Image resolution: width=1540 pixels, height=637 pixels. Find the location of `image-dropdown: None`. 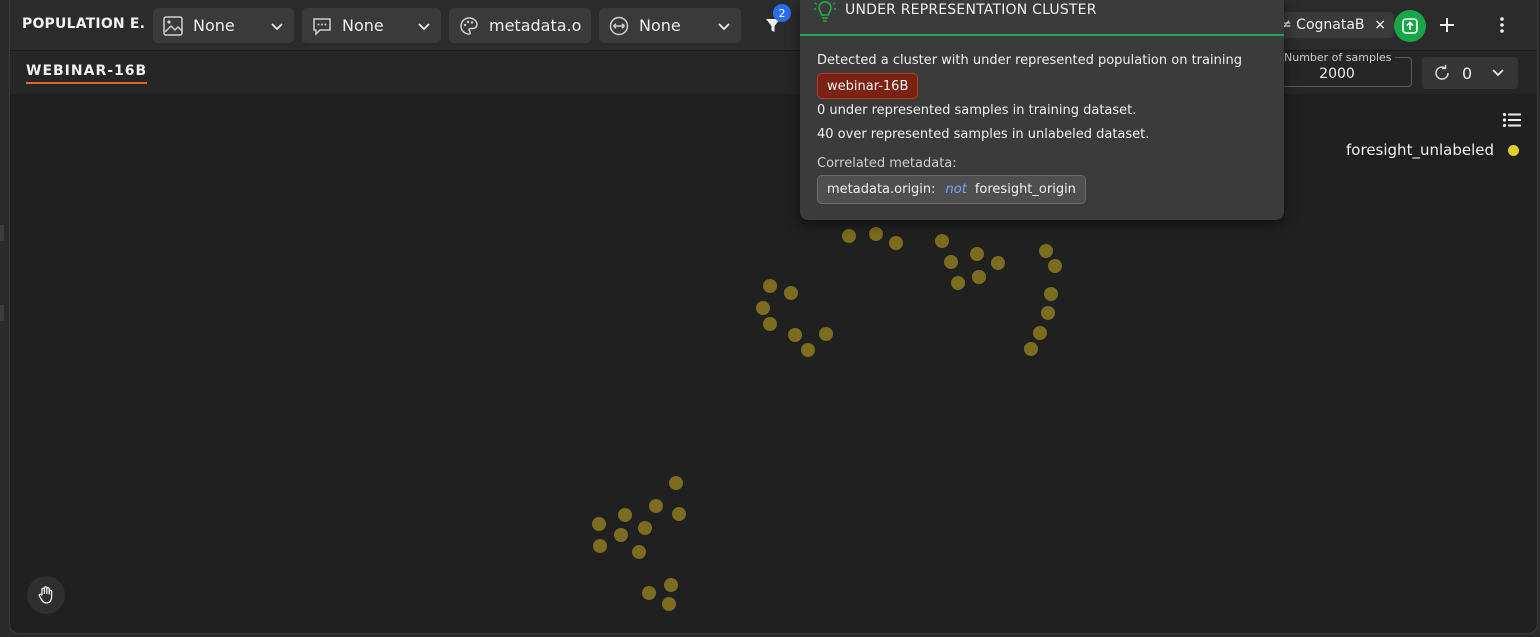

image-dropdown: None is located at coordinates (223, 25).